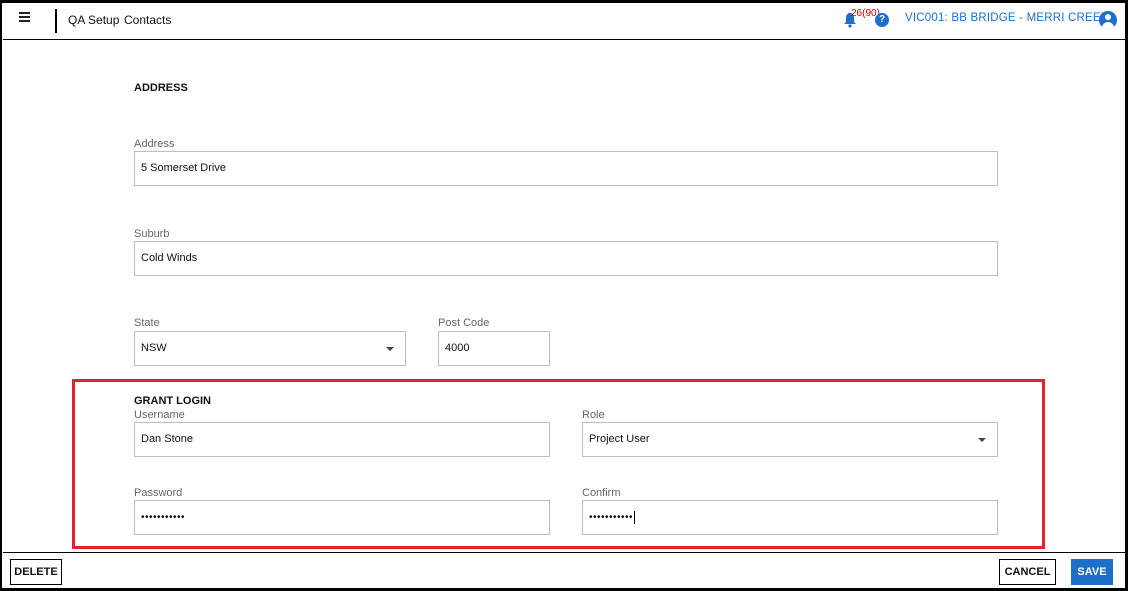 The height and width of the screenshot is (591, 1128). What do you see at coordinates (566, 258) in the screenshot?
I see `suburb-field: Cold Winds` at bounding box center [566, 258].